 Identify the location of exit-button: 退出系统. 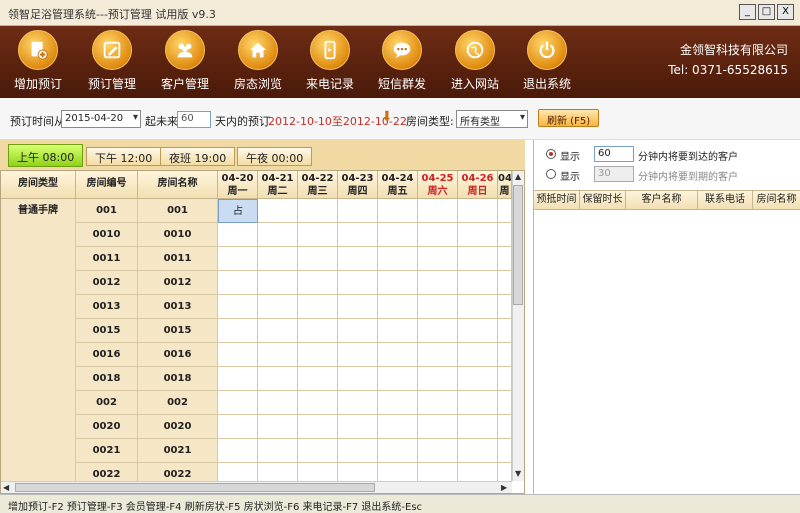
(547, 62).